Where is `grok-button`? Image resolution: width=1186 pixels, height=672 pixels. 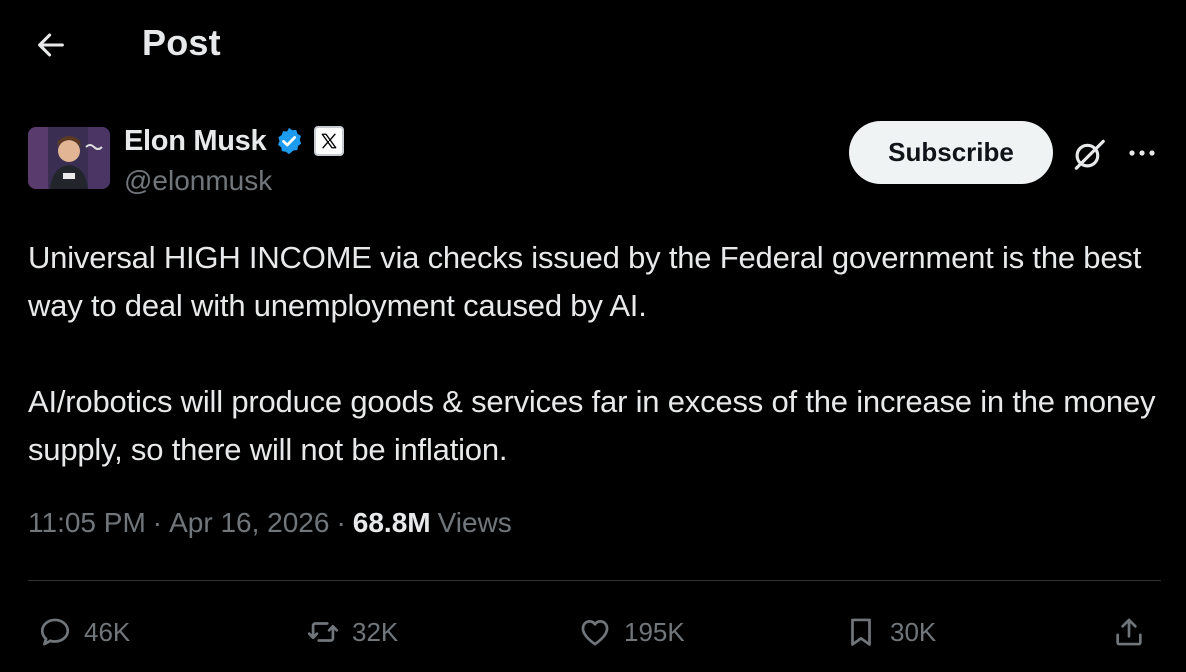 grok-button is located at coordinates (1089, 154).